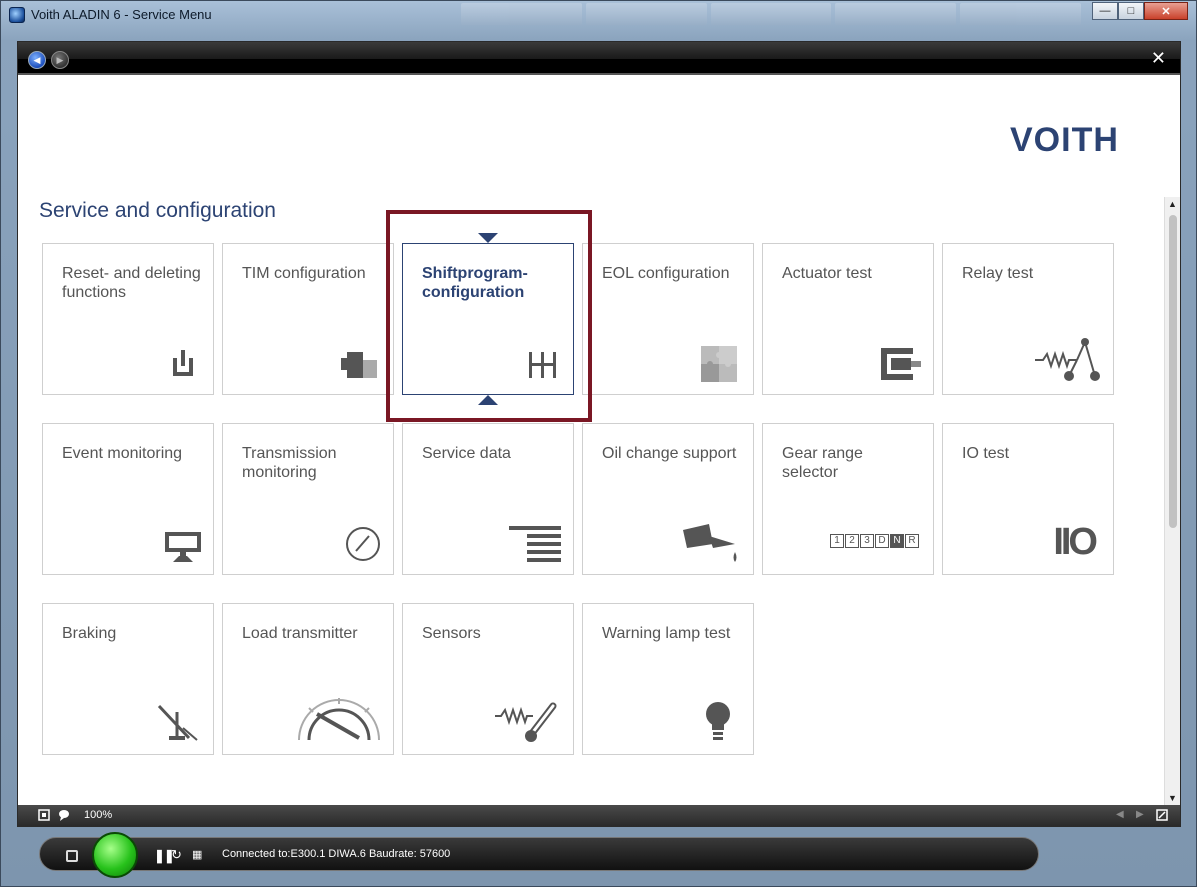 This screenshot has width=1197, height=887. Describe the element at coordinates (197, 854) in the screenshot. I see `grid-icon: ▦` at that location.